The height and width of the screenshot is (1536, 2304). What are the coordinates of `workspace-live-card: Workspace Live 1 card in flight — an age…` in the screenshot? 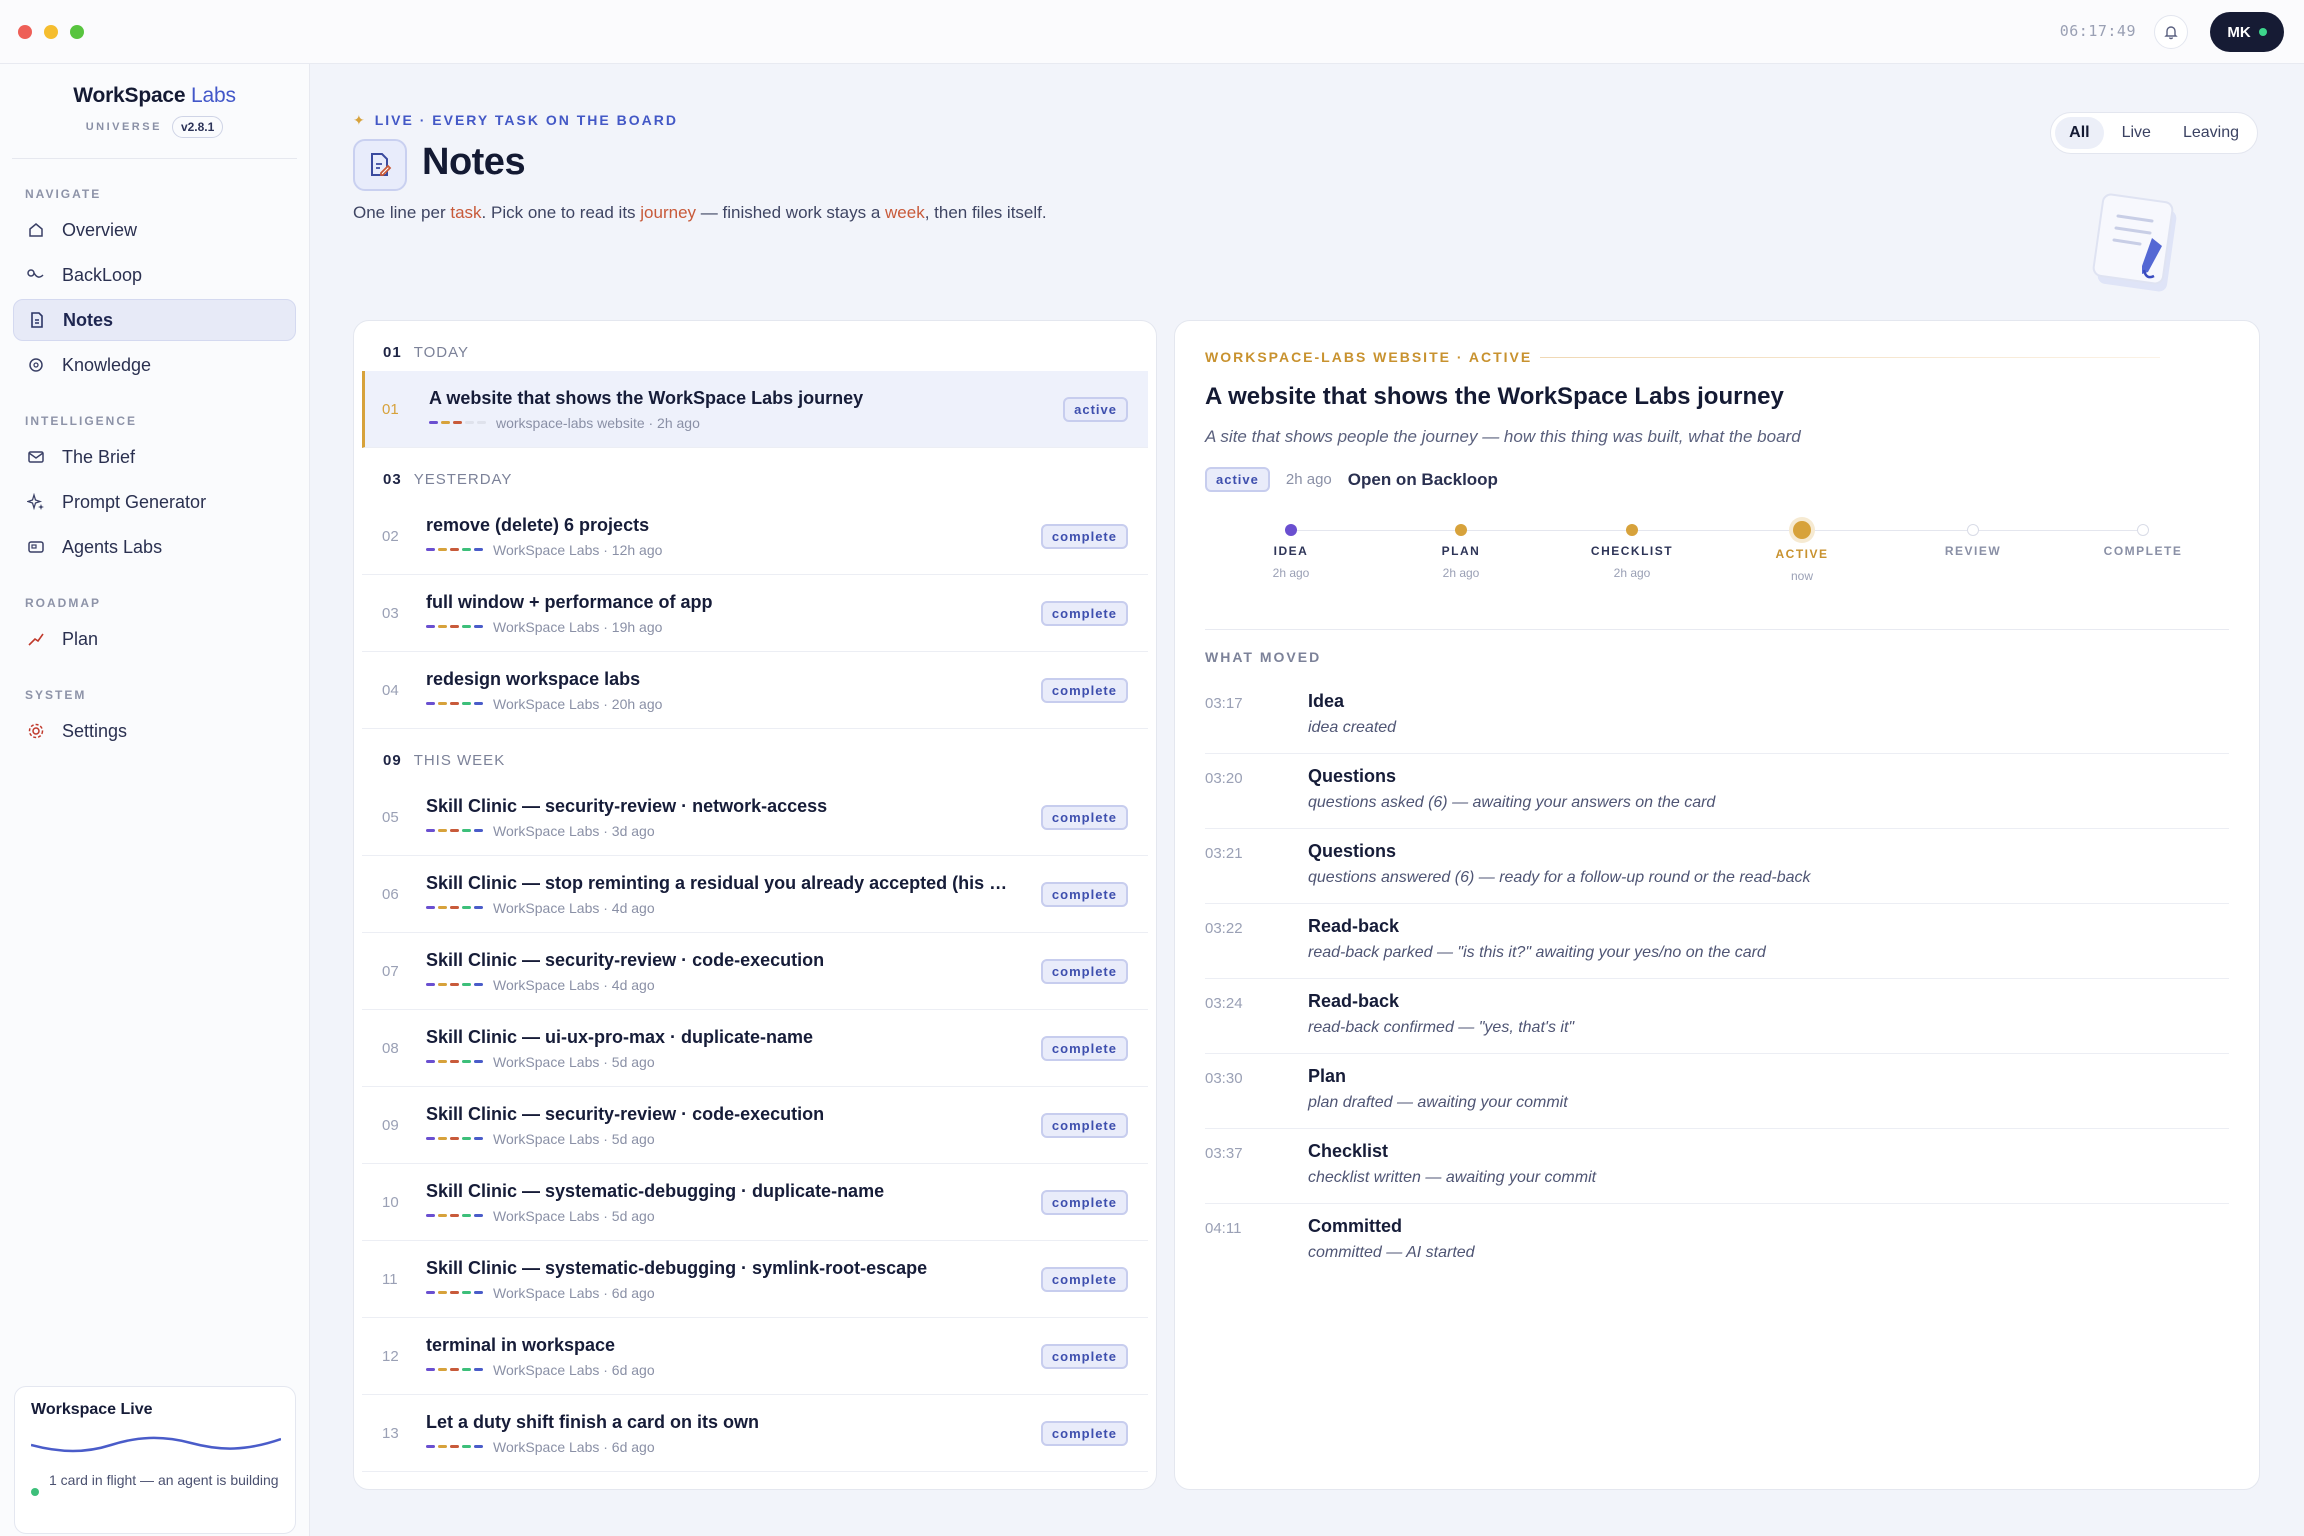 It's located at (155, 1460).